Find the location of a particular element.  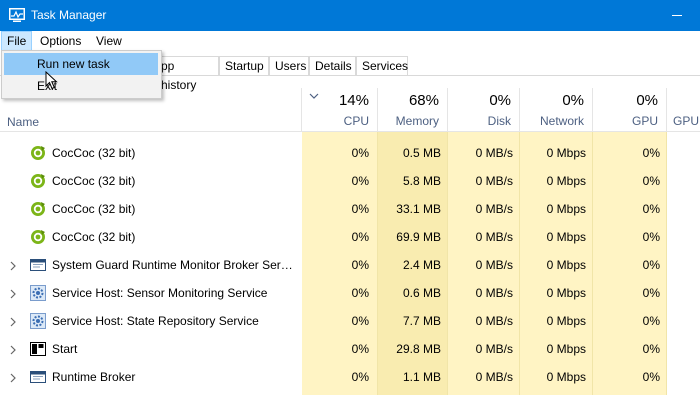

process-name: Runtime Broker is located at coordinates (94, 377).